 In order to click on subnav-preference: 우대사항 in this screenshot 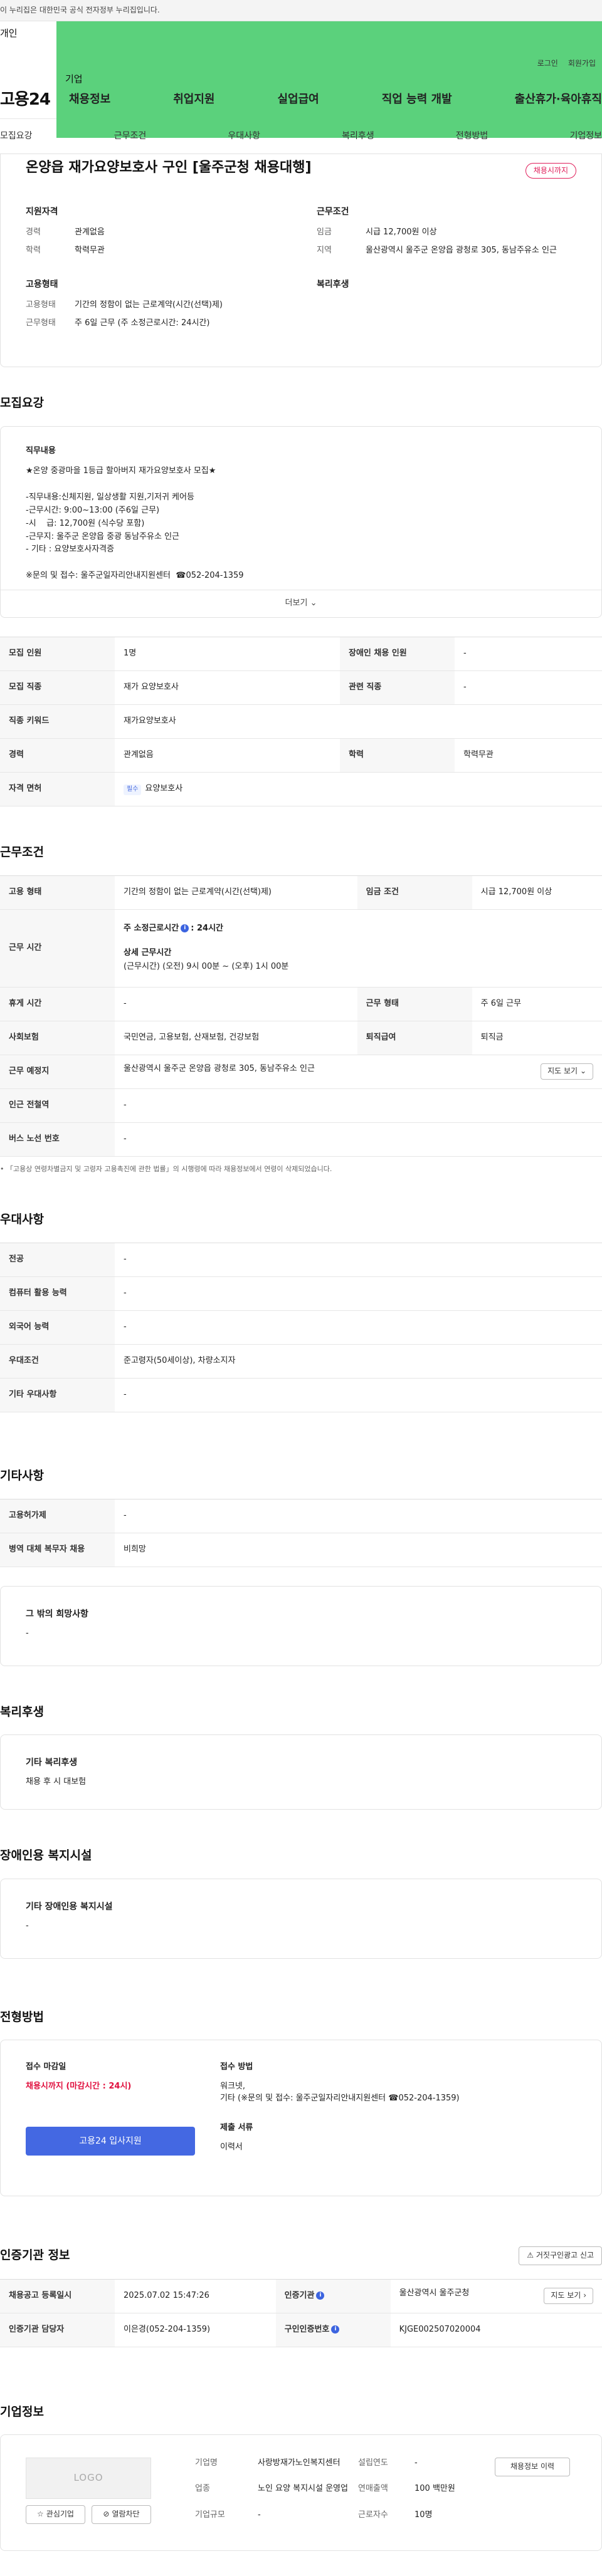, I will do `click(244, 136)`.